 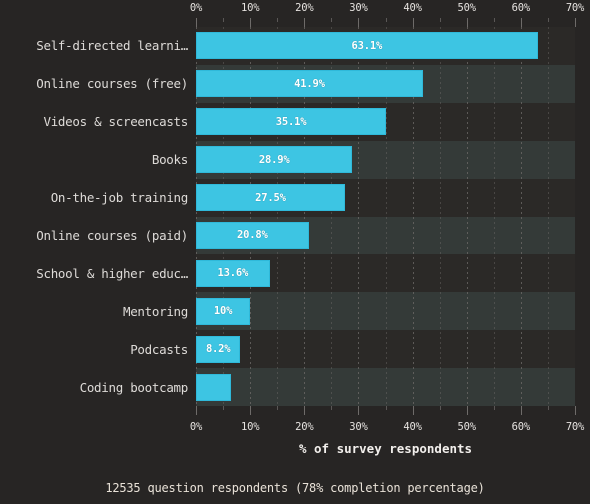 What do you see at coordinates (169, 160) in the screenshot?
I see `y-category-label: Books` at bounding box center [169, 160].